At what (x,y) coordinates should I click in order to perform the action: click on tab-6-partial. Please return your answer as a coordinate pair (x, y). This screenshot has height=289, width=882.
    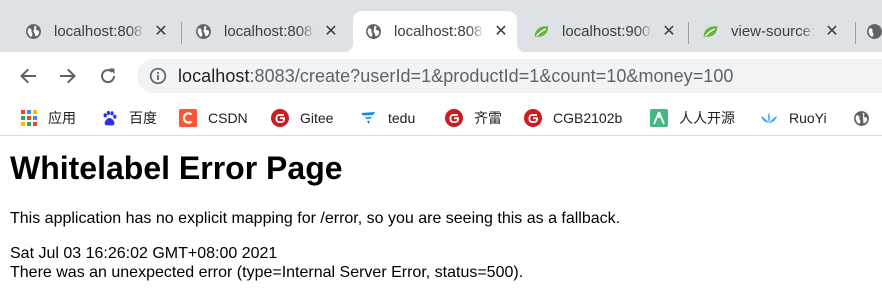
    Looking at the image, I should click on (872, 31).